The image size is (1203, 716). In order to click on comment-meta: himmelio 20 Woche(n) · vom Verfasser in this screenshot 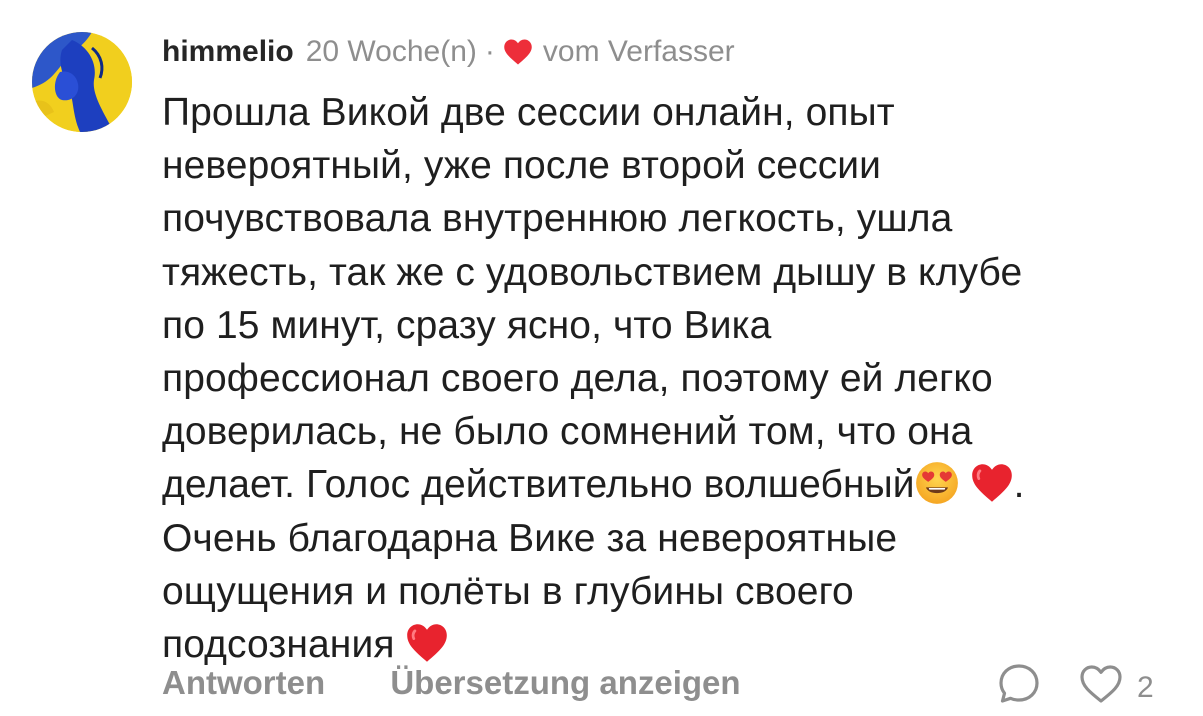, I will do `click(677, 52)`.